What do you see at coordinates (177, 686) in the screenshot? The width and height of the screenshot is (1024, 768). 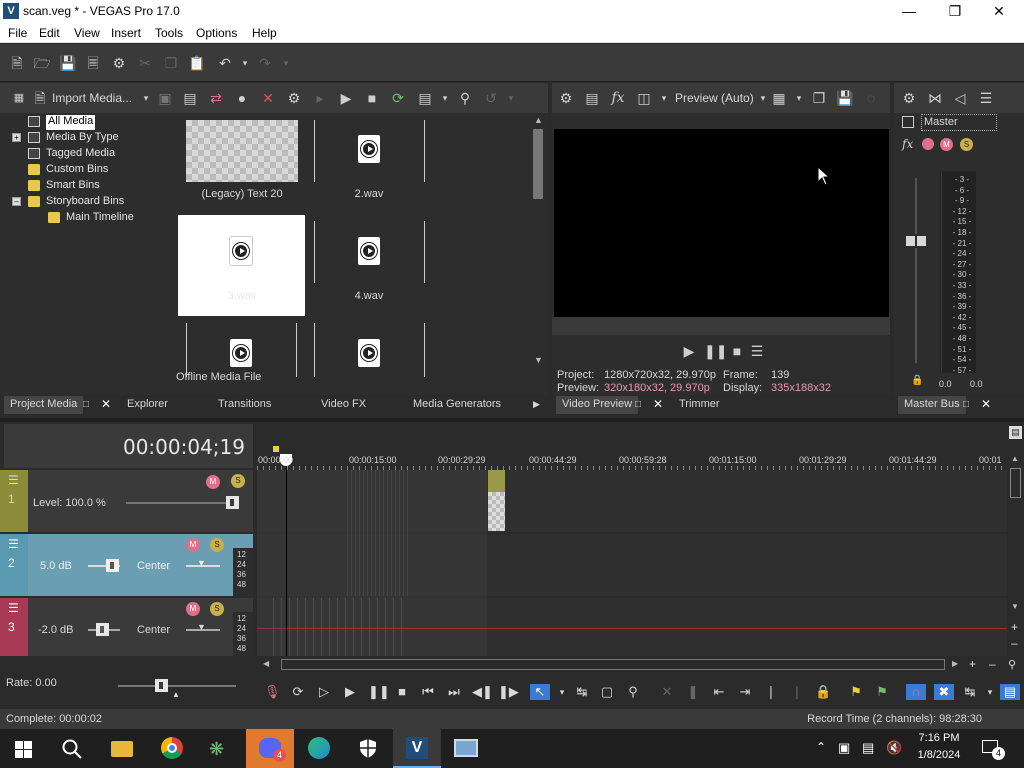 I see `rate-slider` at bounding box center [177, 686].